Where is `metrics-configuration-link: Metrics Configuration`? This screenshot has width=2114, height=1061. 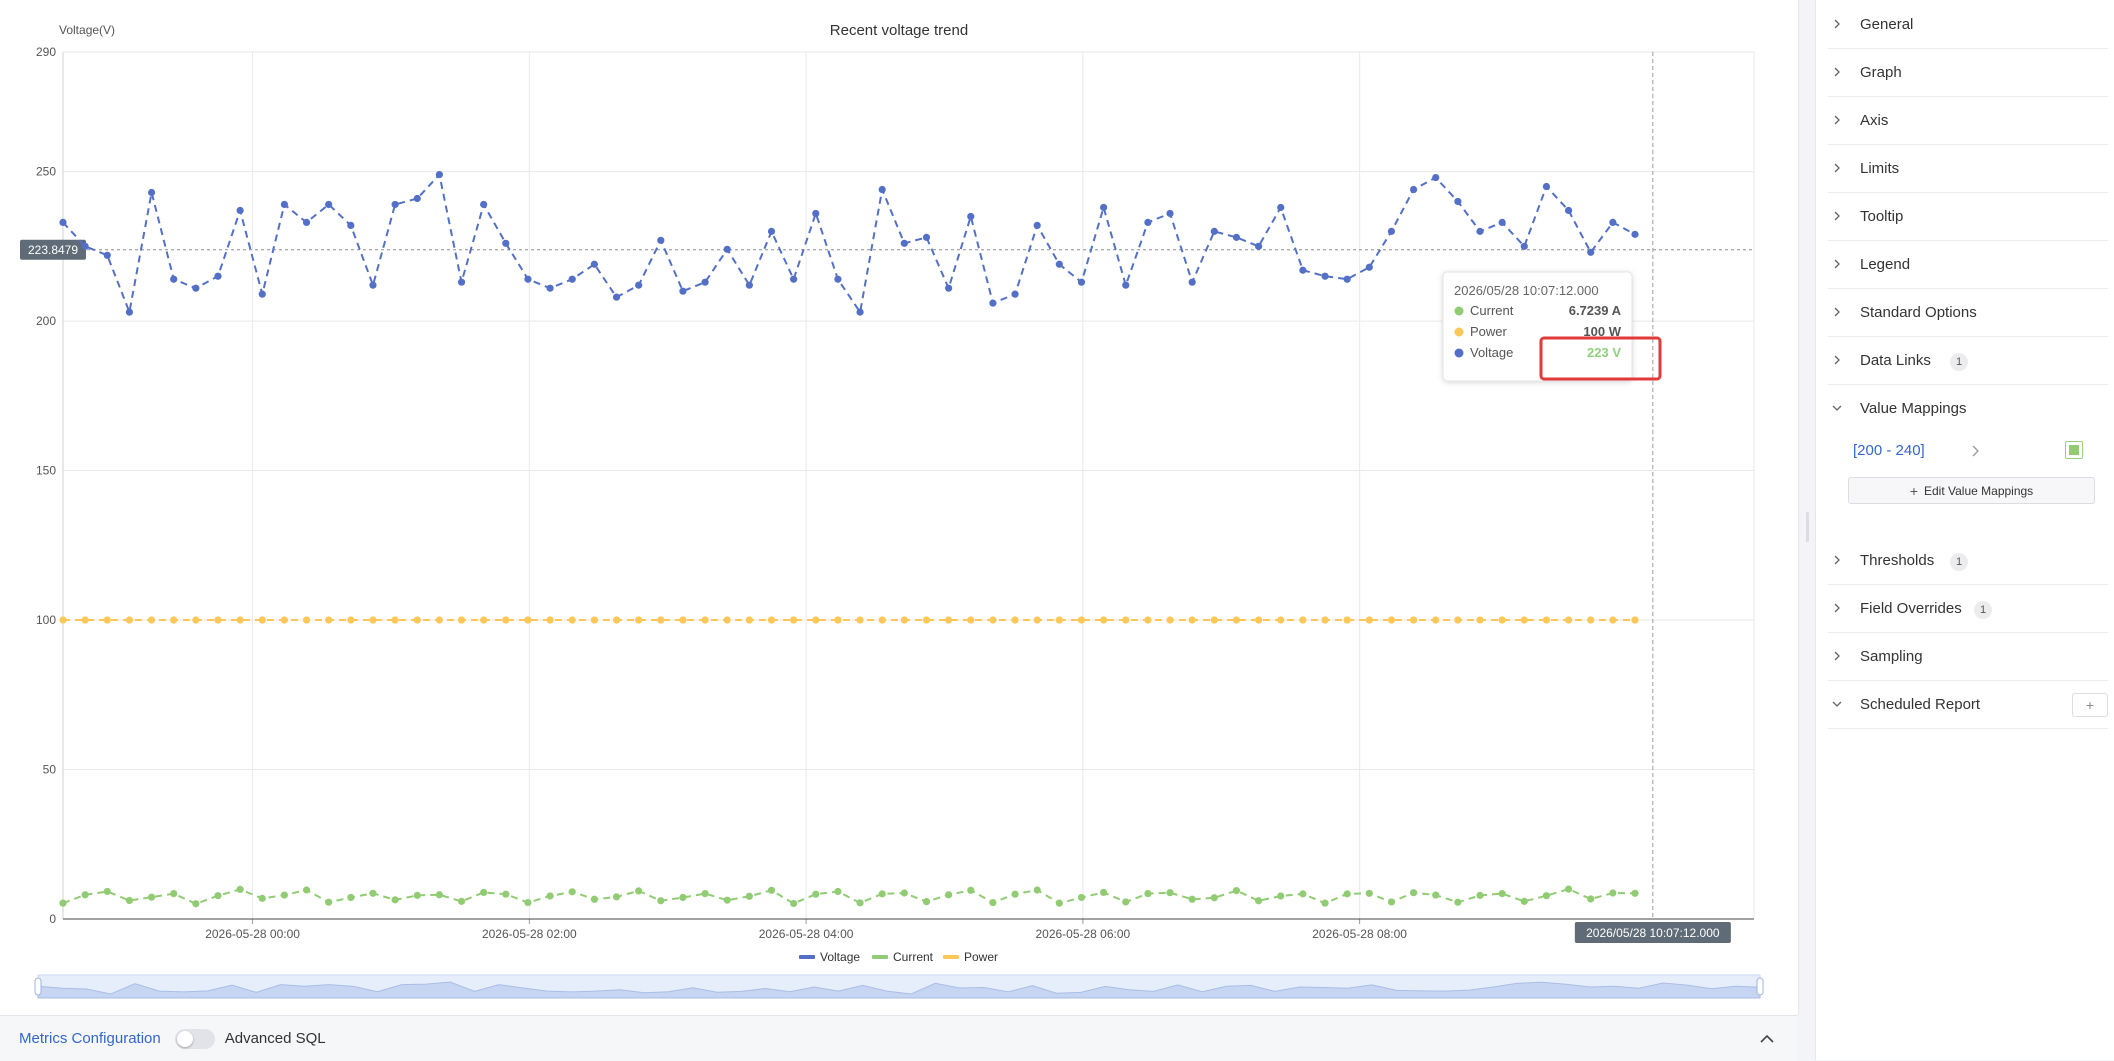
metrics-configuration-link: Metrics Configuration is located at coordinates (90, 1038).